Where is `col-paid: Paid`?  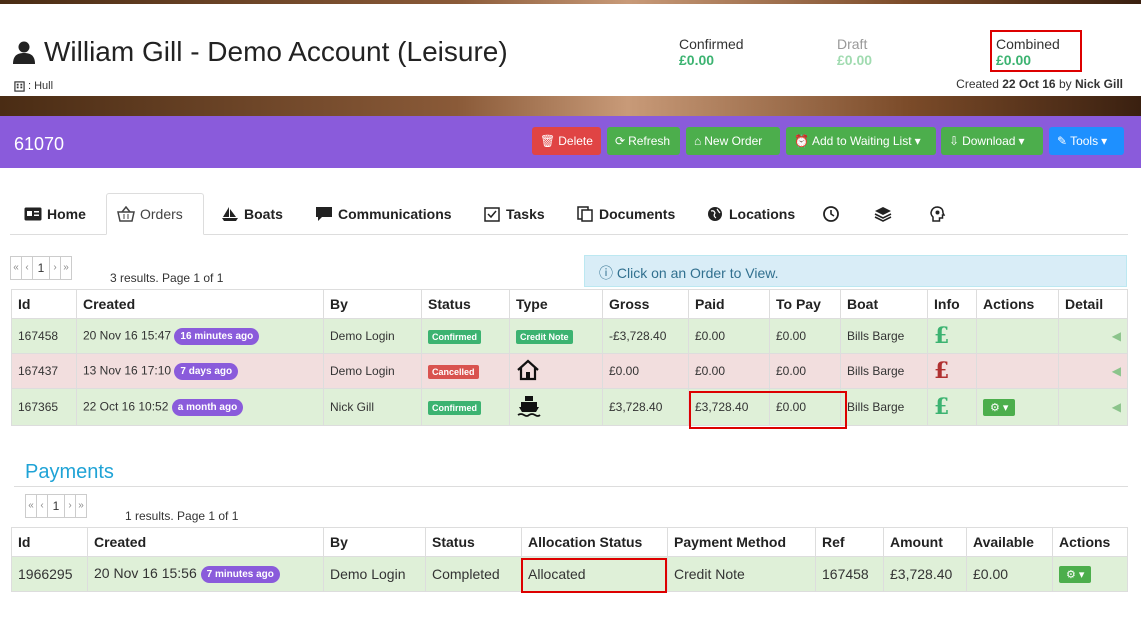
col-paid: Paid is located at coordinates (729, 304).